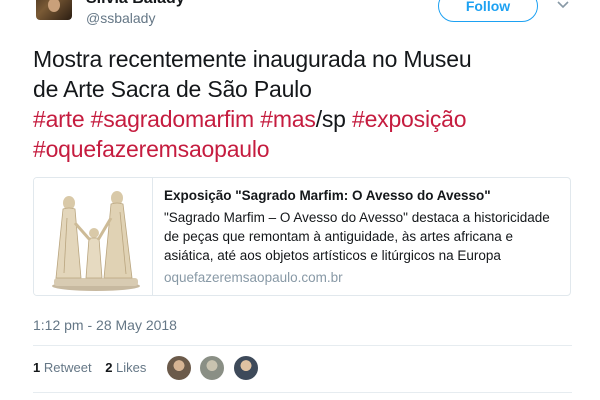  I want to click on retweet-stat: 1 Retweet, so click(62, 367).